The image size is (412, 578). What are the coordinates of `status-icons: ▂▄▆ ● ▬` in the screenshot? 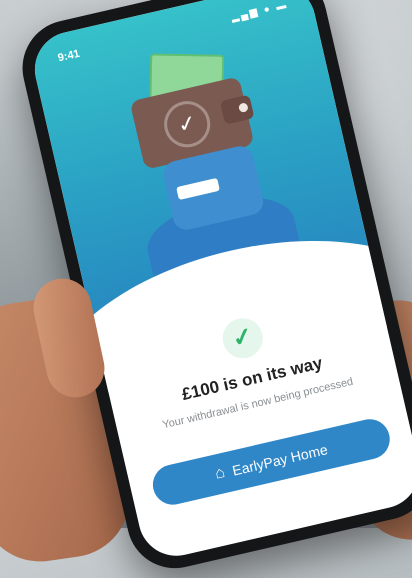 It's located at (260, 12).